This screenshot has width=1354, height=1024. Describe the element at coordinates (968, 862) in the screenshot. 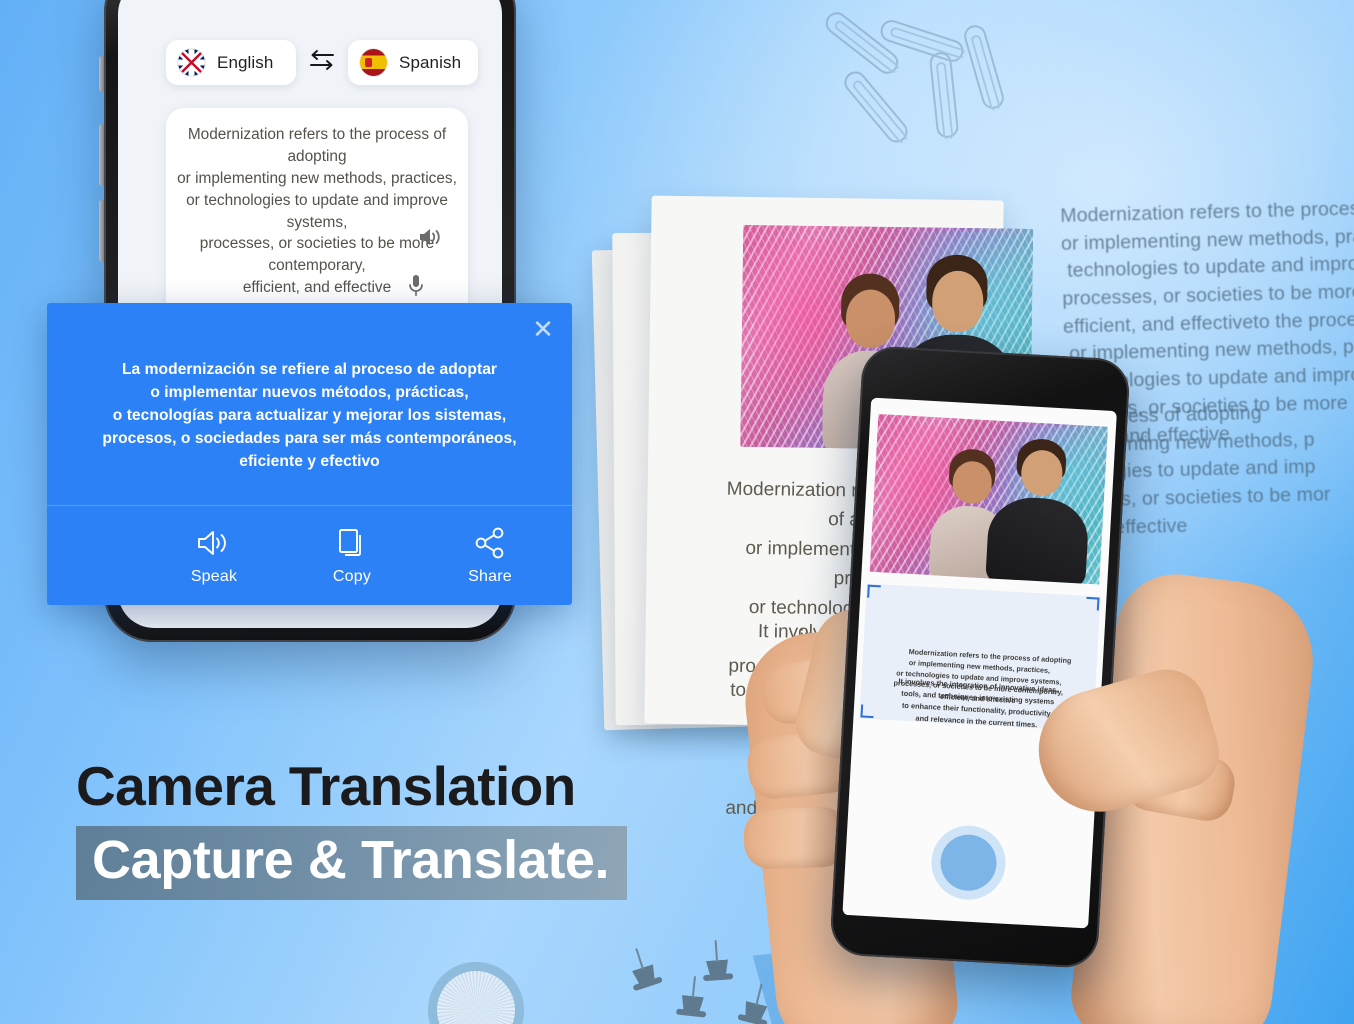

I see `capture-button` at that location.